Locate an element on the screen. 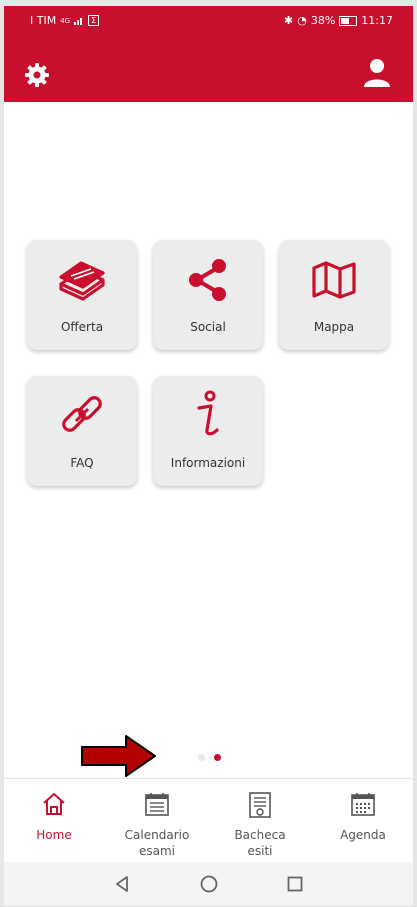 This screenshot has width=417, height=907. back-button is located at coordinates (122, 884).